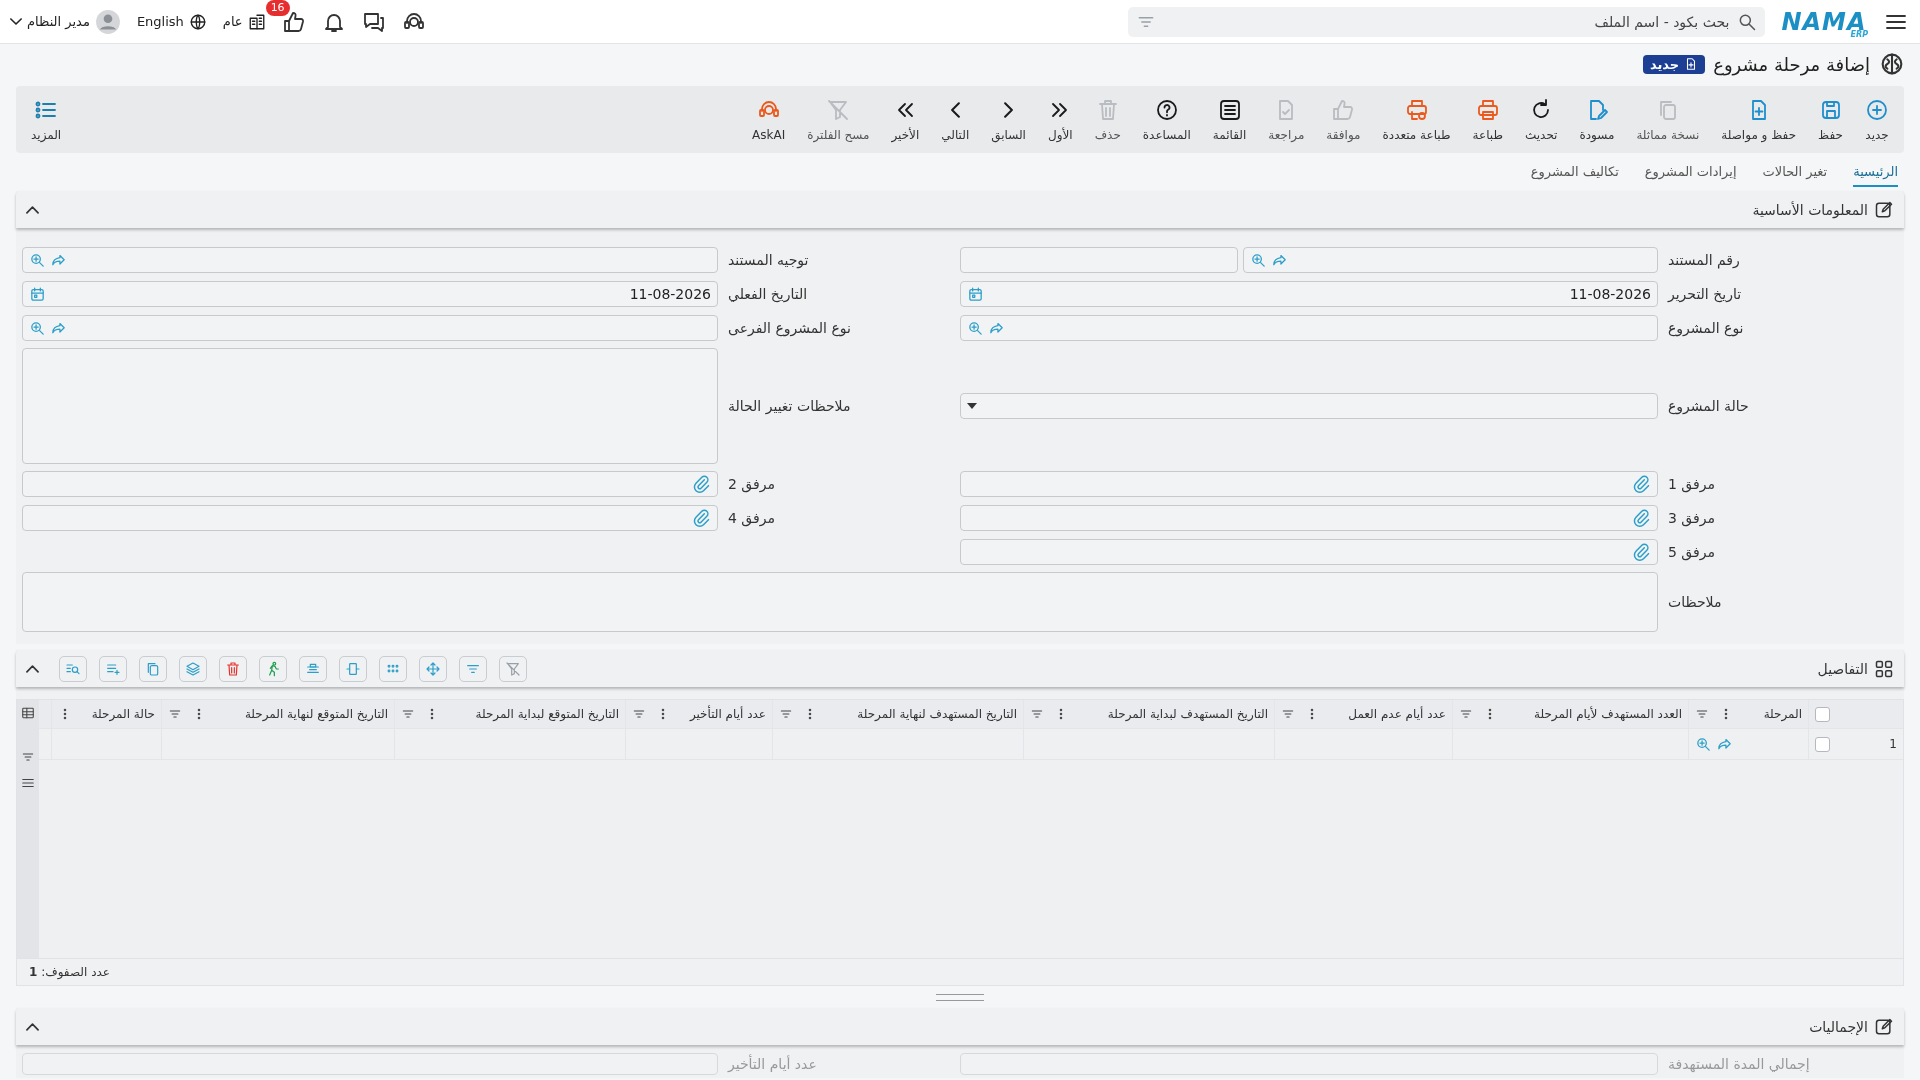 The image size is (1920, 1080). Describe the element at coordinates (789, 328) in the screenshot. I see `field-label: نوع المشروع الفرعى` at that location.